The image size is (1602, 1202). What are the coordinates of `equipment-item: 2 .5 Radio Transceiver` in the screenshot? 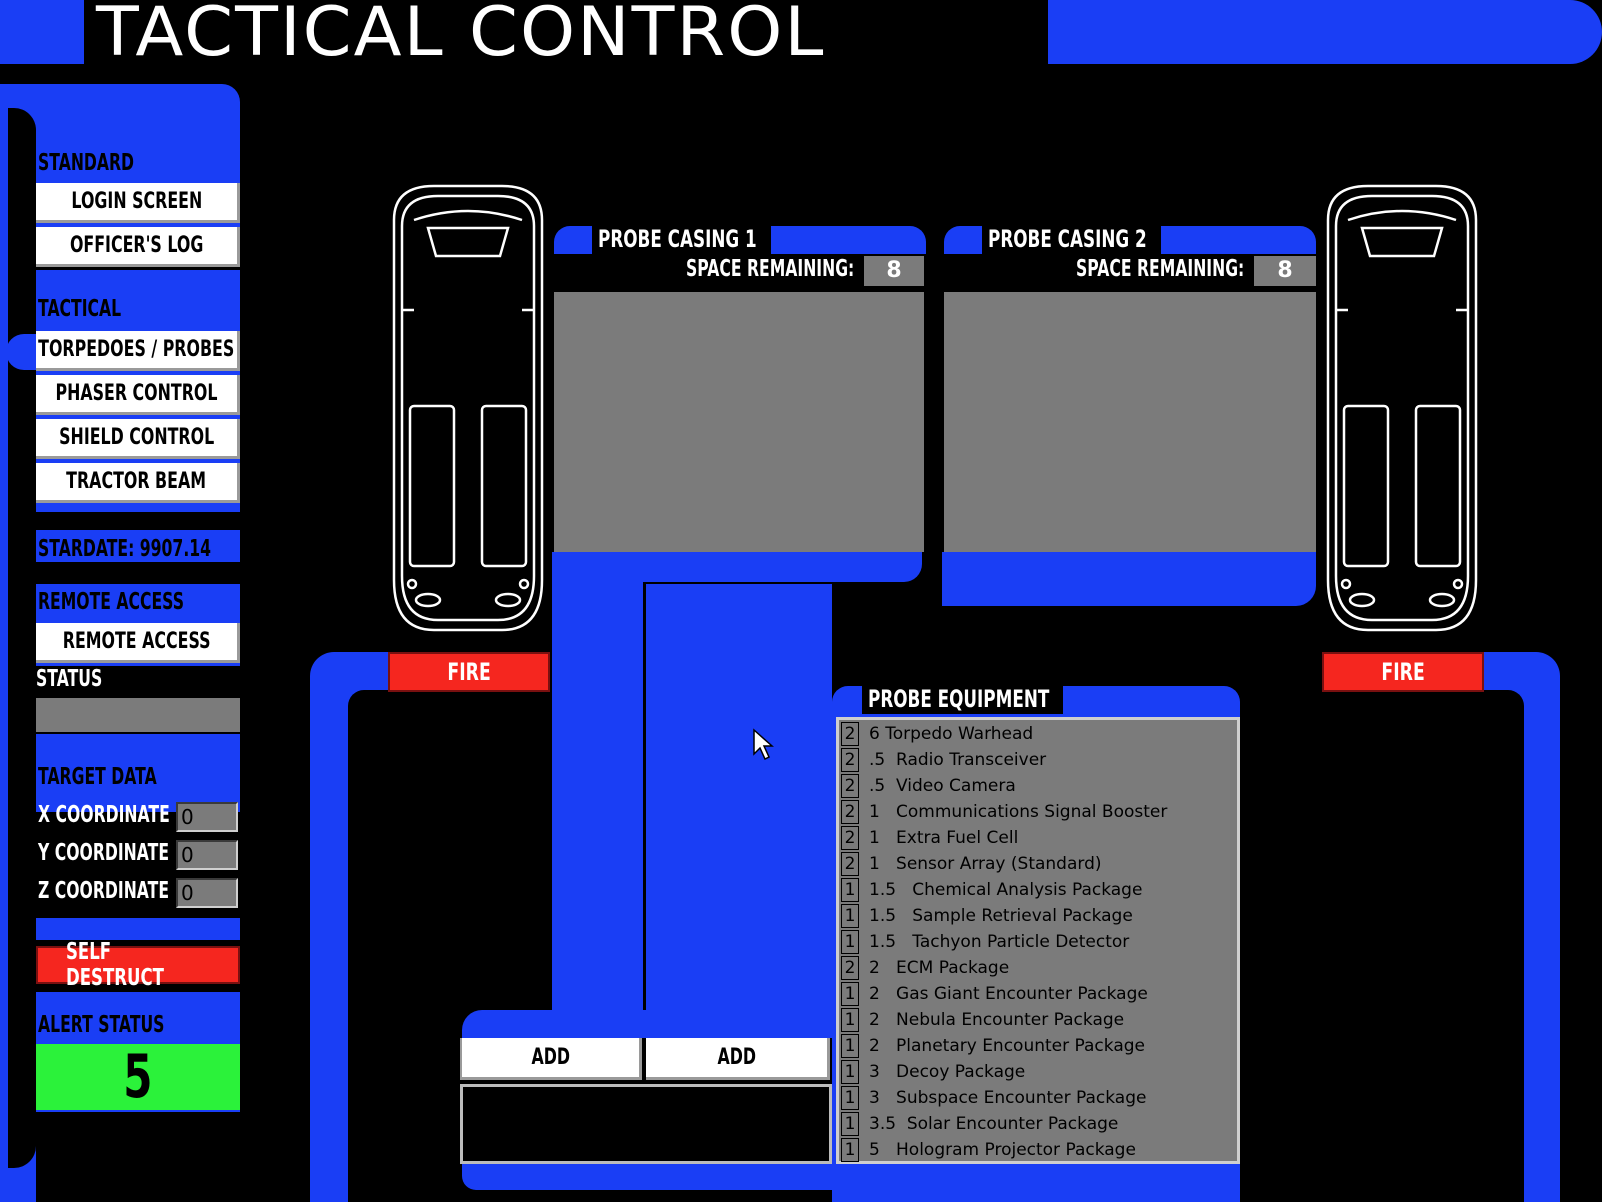 It's located at (1038, 761).